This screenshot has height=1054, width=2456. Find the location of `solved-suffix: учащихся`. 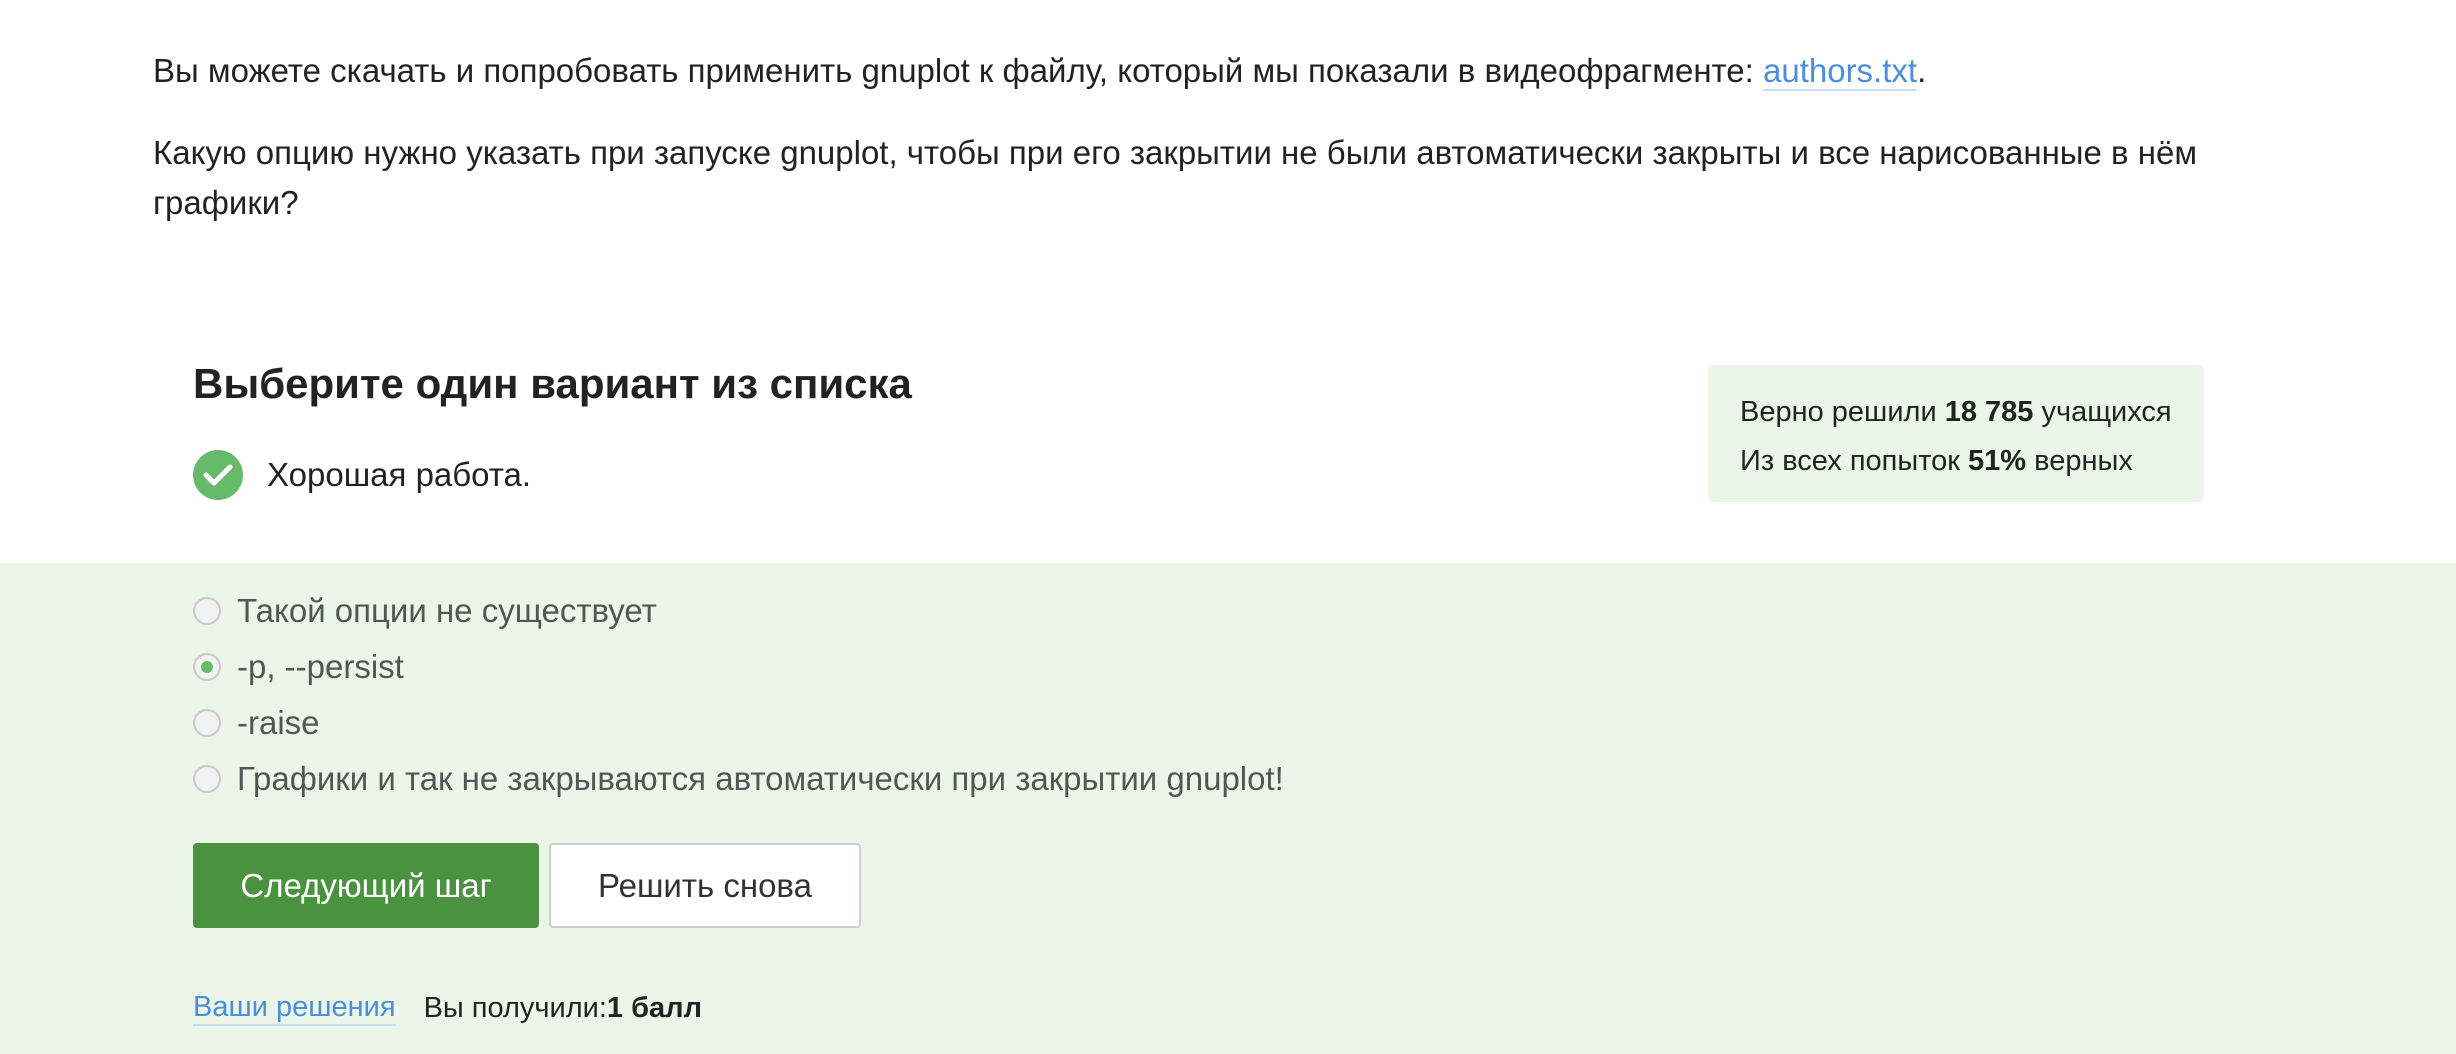

solved-suffix: учащихся is located at coordinates (2102, 412).